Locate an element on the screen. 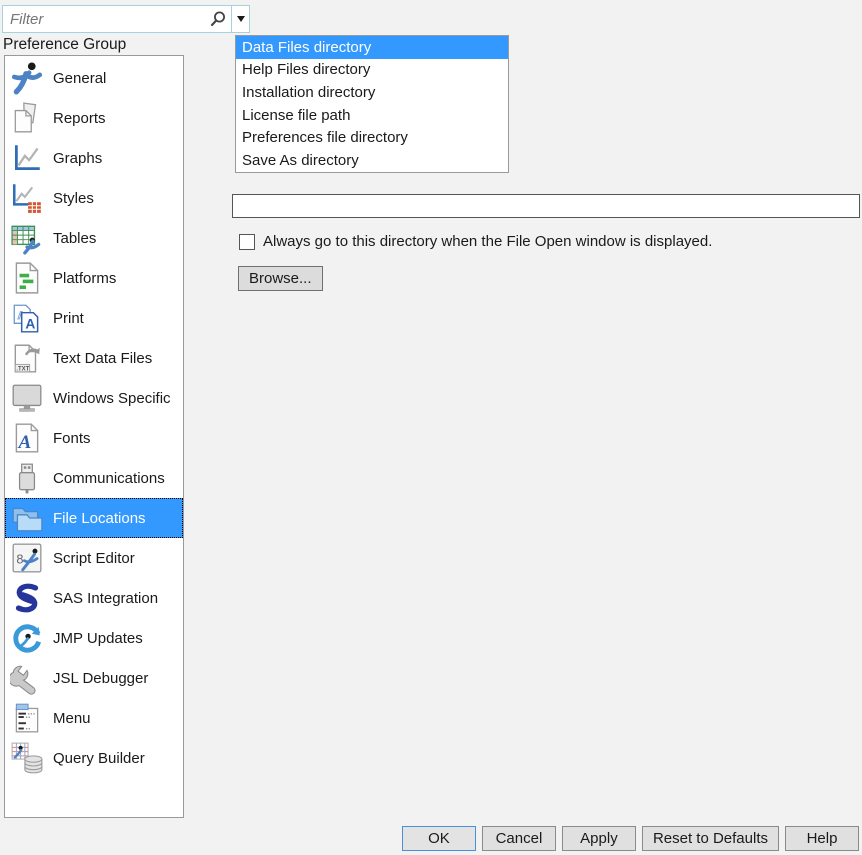  text-data-files-icon is located at coordinates (27, 358).